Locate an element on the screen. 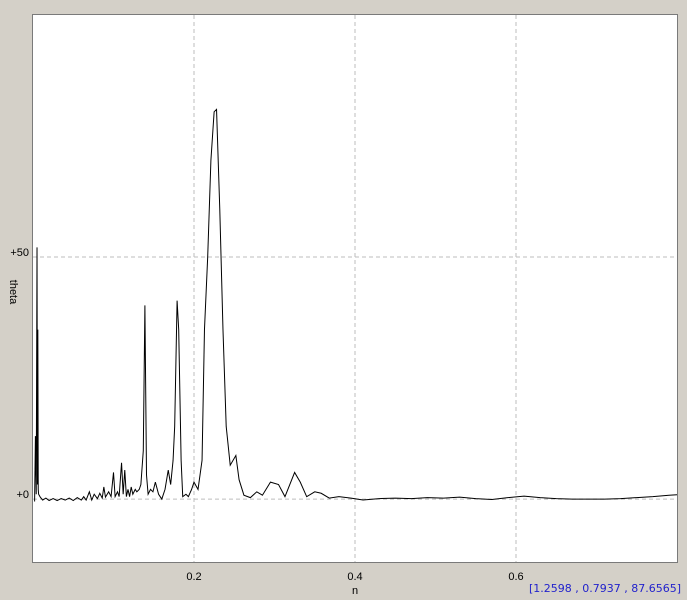  y-axis-label: theta is located at coordinates (13, 292).